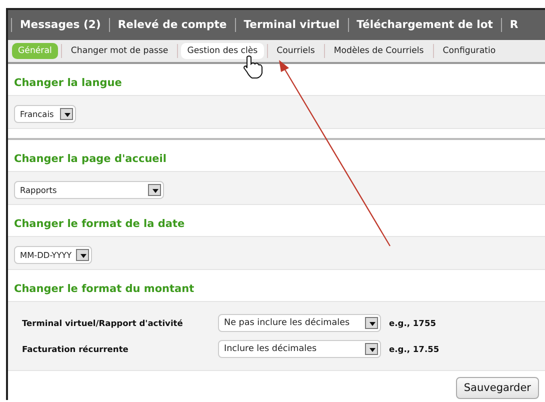 This screenshot has height=402, width=545. What do you see at coordinates (68, 83) in the screenshot?
I see `section-heading: Changer la langue` at bounding box center [68, 83].